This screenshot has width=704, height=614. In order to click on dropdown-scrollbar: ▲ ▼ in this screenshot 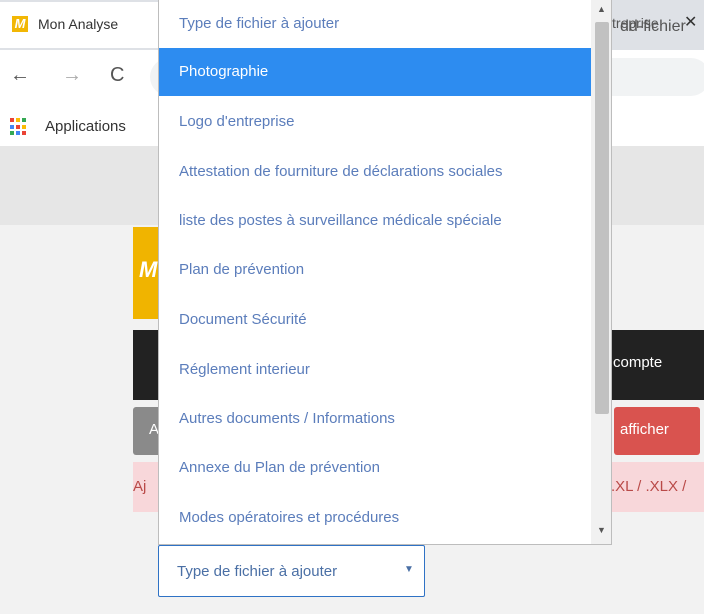, I will do `click(601, 272)`.